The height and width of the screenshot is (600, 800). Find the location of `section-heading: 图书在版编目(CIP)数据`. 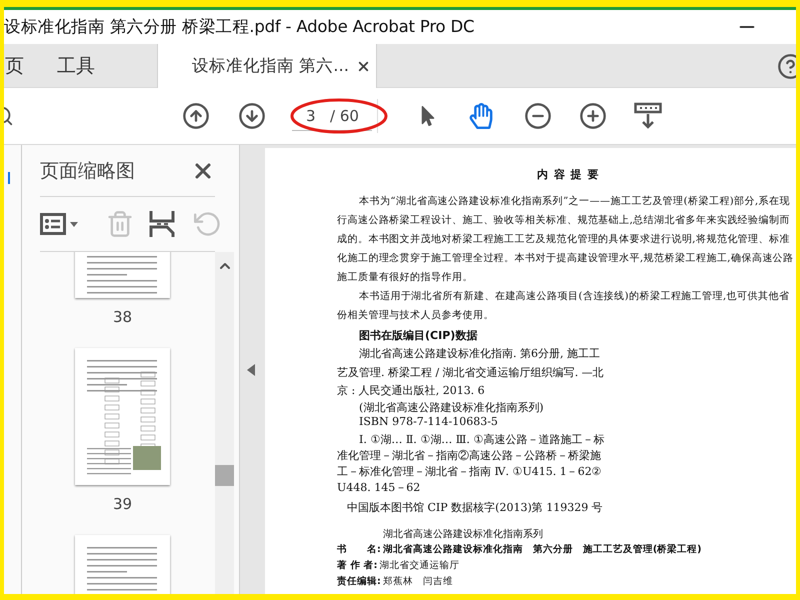

section-heading: 图书在版编目(CIP)数据 is located at coordinates (418, 336).